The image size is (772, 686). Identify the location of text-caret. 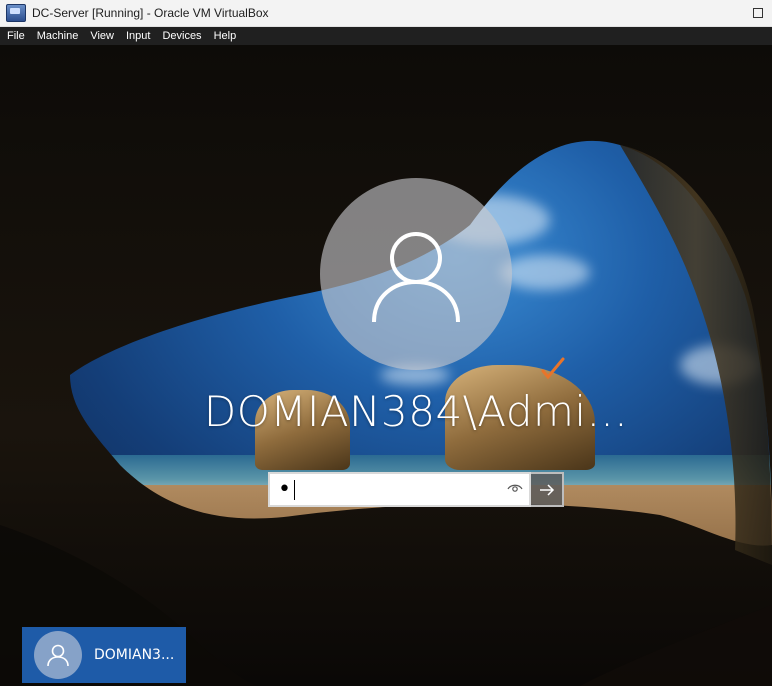
(294, 489).